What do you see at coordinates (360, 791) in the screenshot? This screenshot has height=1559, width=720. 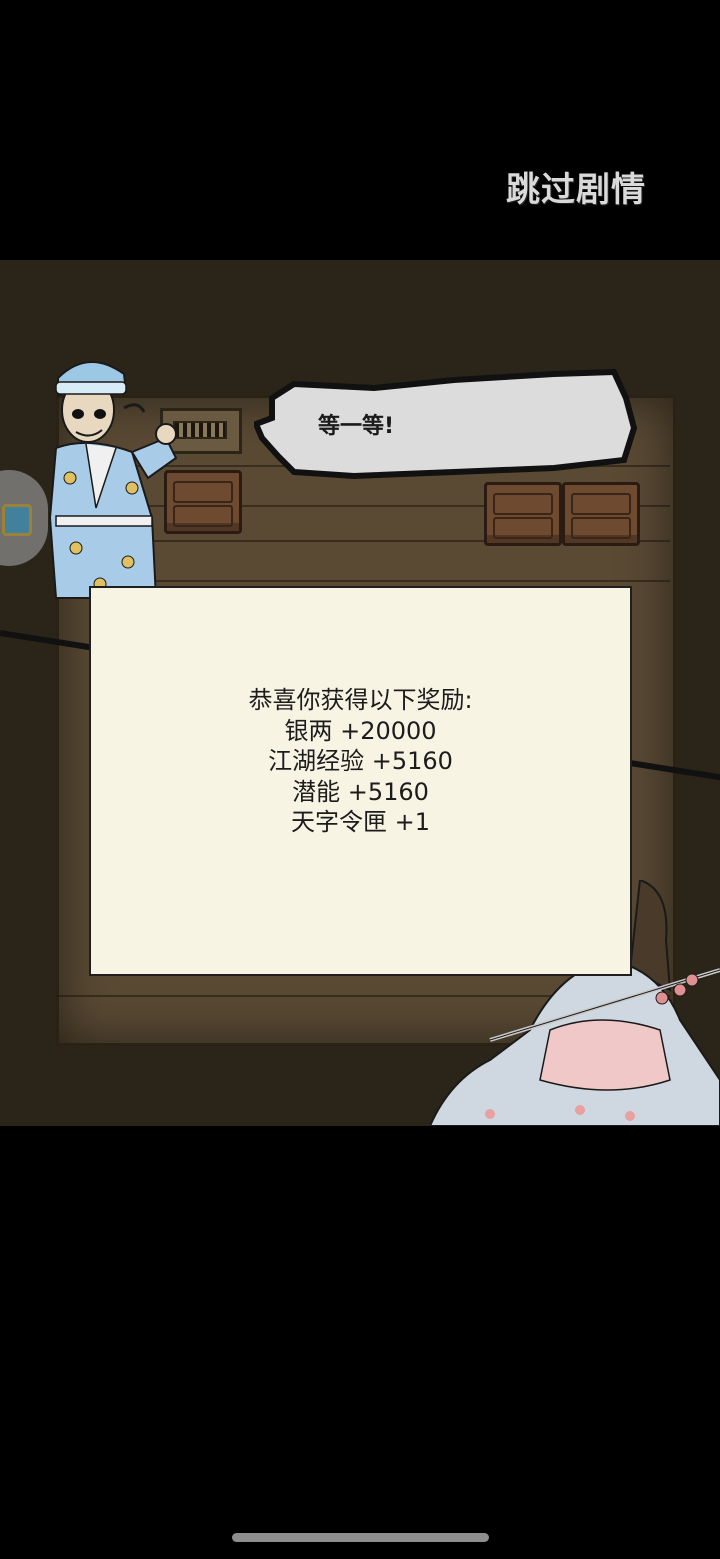 I see `reward-item-potential: 潜能 +5160` at bounding box center [360, 791].